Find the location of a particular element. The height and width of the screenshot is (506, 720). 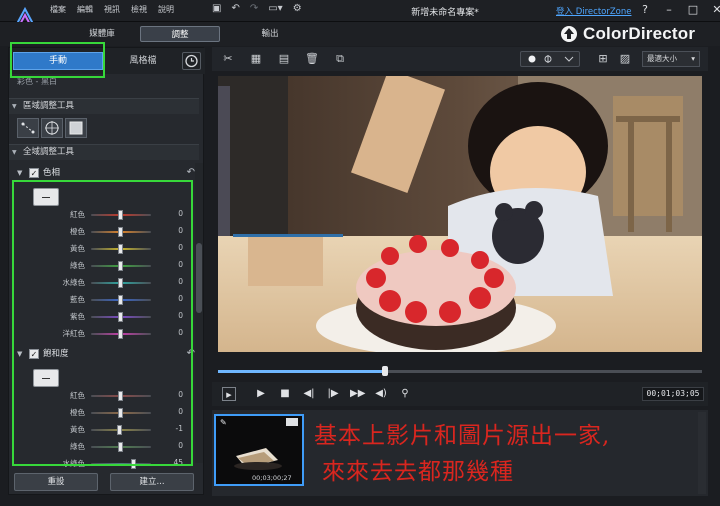

gradient-mask-icon is located at coordinates (28, 128).